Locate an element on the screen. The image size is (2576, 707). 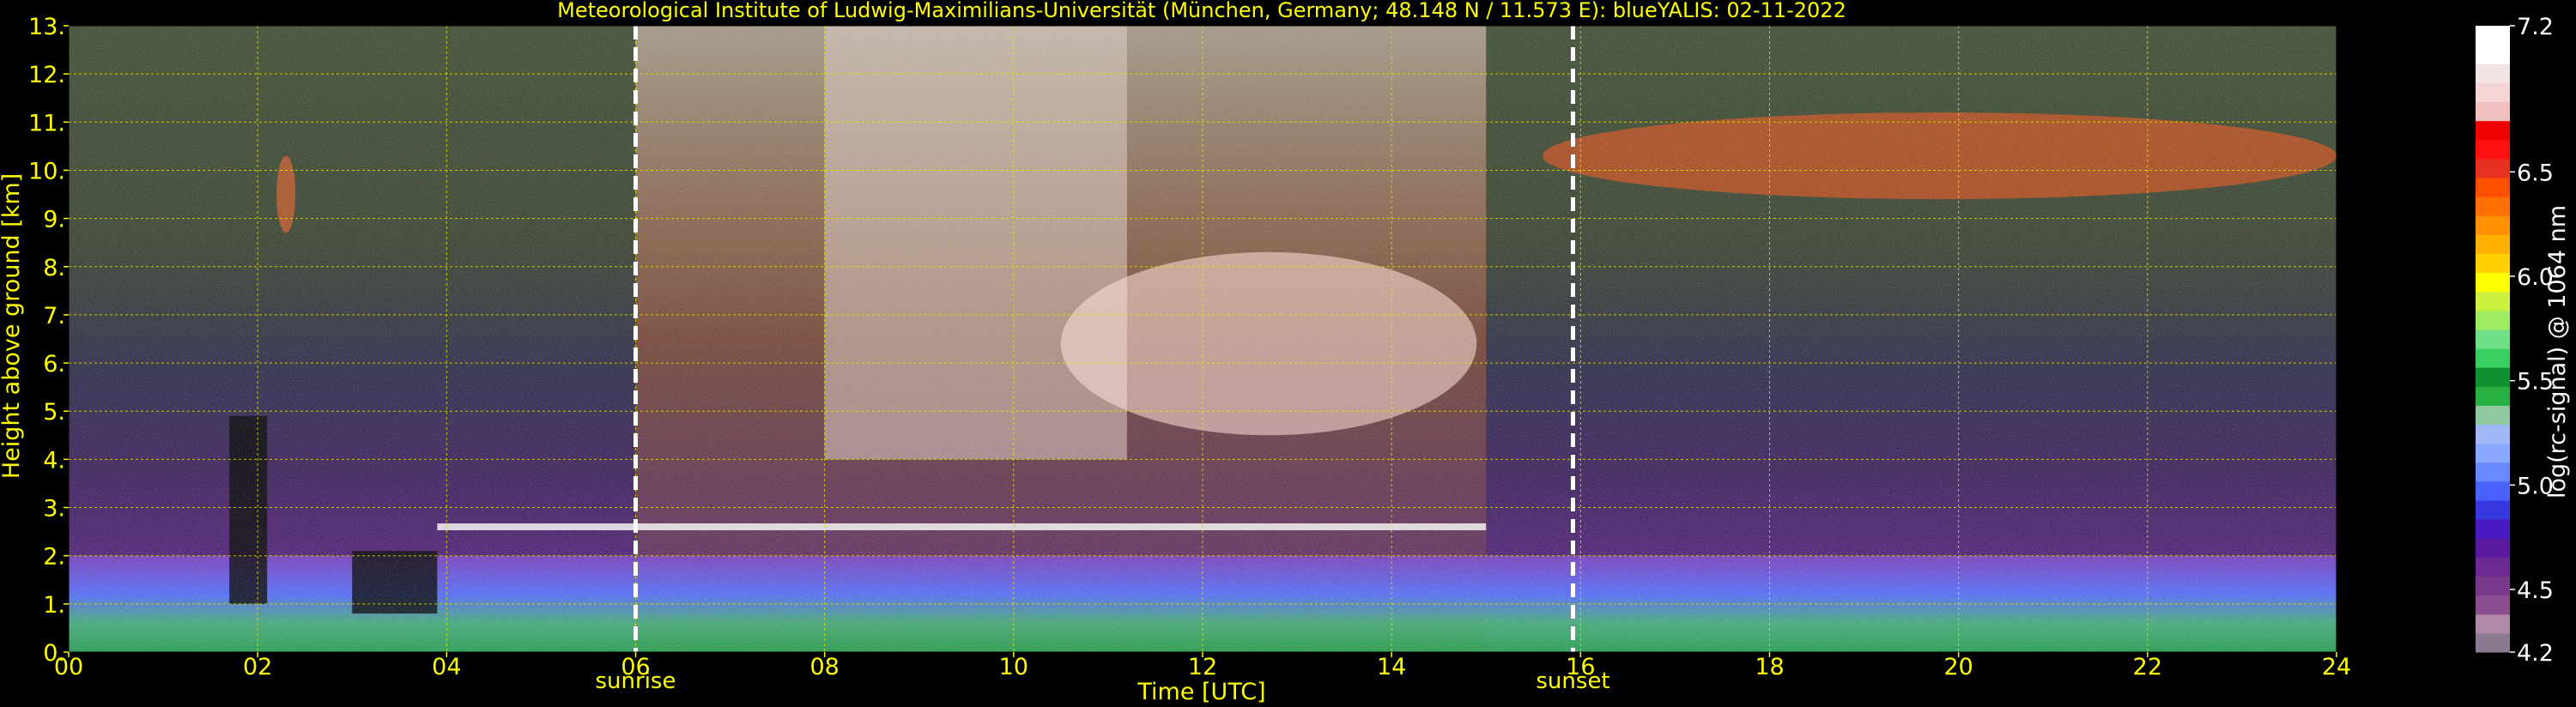
y-tick-label: 0. is located at coordinates (54, 653).